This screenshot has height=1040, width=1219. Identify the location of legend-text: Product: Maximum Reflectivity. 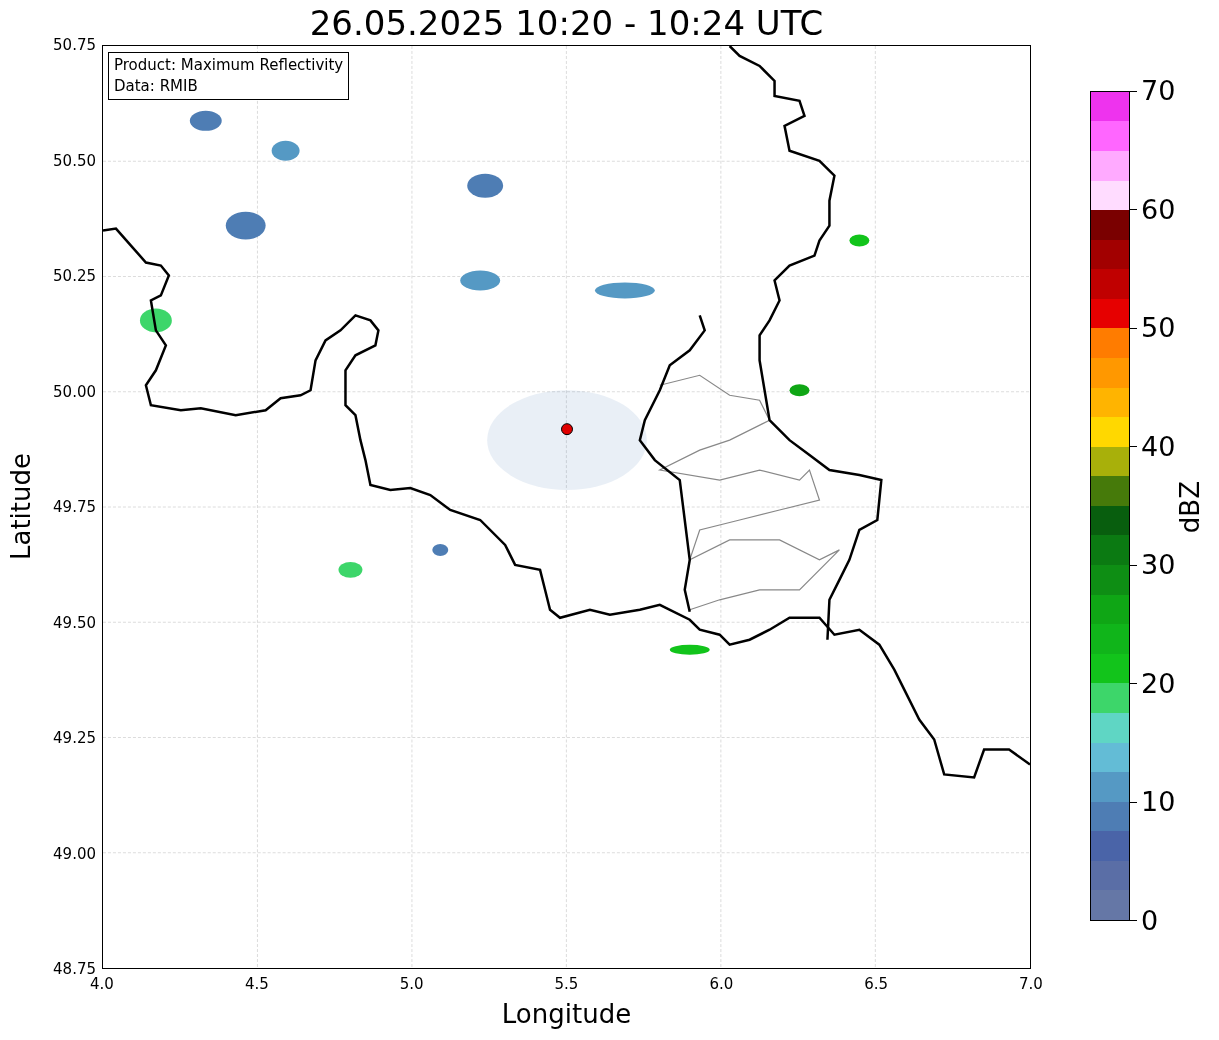
(229, 65).